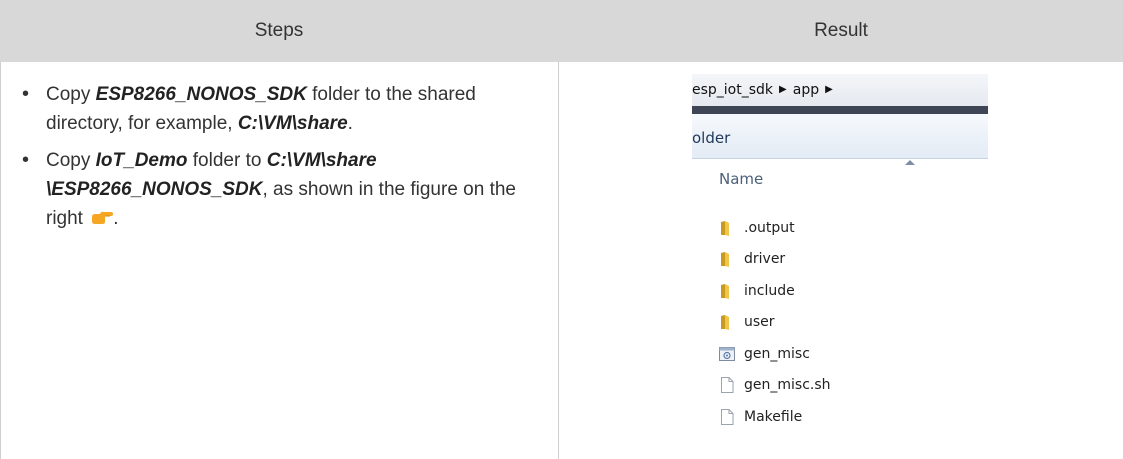  Describe the element at coordinates (741, 179) in the screenshot. I see `column-header-name: Name` at that location.